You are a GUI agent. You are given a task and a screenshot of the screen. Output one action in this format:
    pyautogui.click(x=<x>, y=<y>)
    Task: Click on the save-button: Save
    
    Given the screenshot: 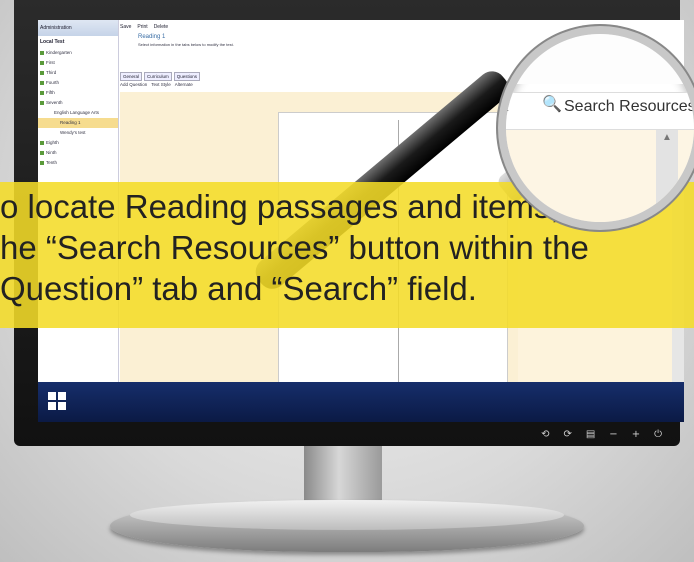 What is the action you would take?
    pyautogui.click(x=125, y=29)
    